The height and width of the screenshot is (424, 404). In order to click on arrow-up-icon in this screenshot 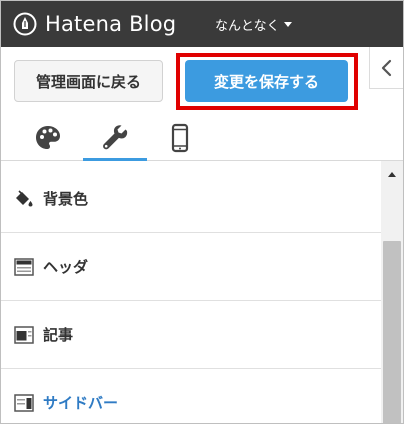, I will do `click(392, 174)`.